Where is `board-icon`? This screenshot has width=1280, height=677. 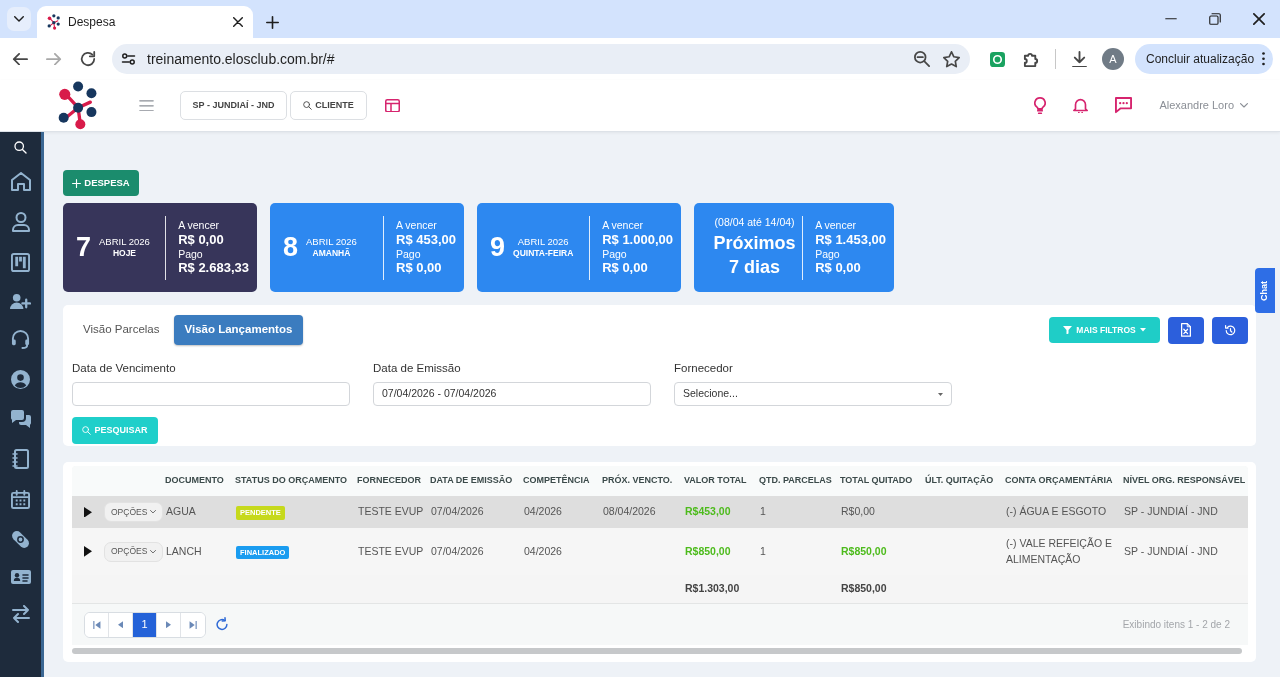
board-icon is located at coordinates (20, 262).